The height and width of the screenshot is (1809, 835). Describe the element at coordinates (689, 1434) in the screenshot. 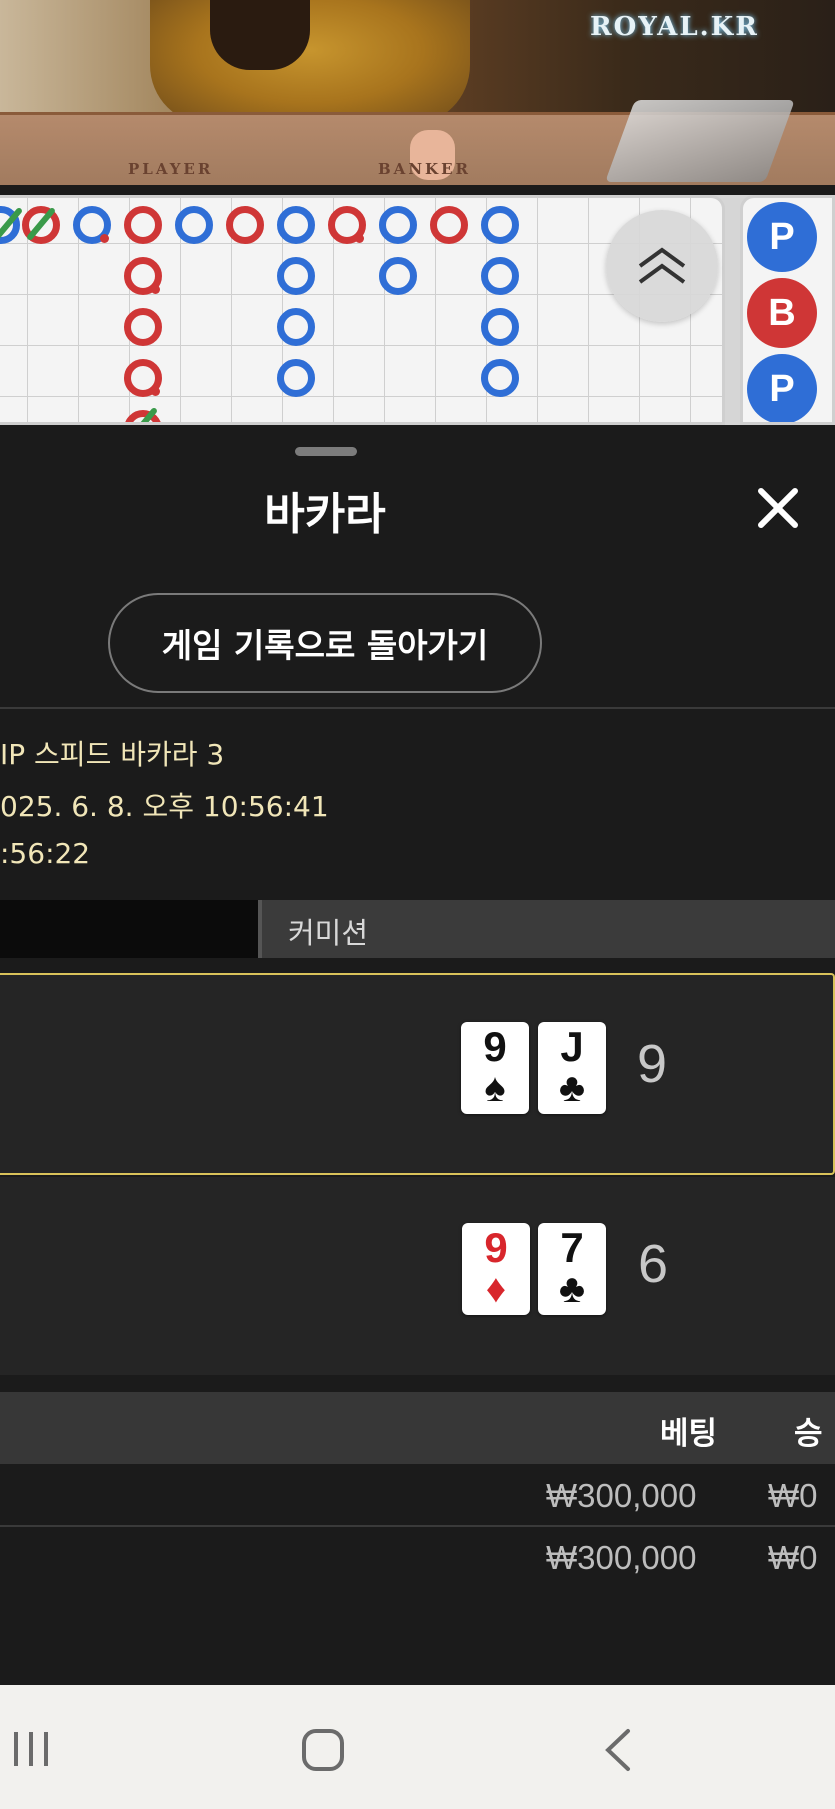

I see `column-header-bet: 베팅` at that location.